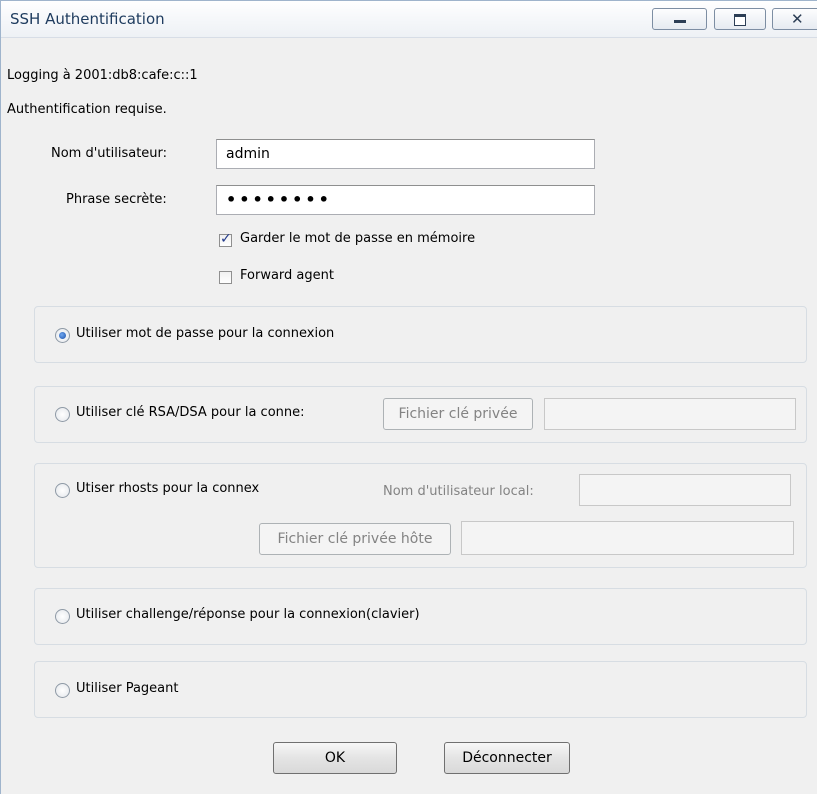  What do you see at coordinates (797, 19) in the screenshot?
I see `close-icon: ✕` at bounding box center [797, 19].